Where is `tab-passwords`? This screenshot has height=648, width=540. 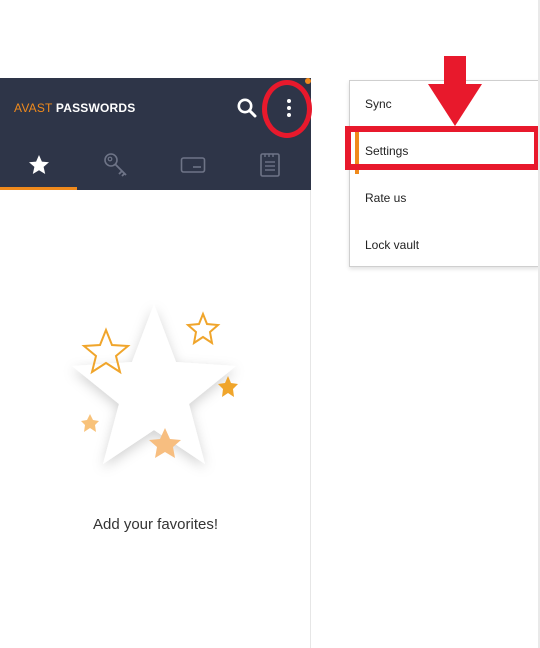 tab-passwords is located at coordinates (115, 165).